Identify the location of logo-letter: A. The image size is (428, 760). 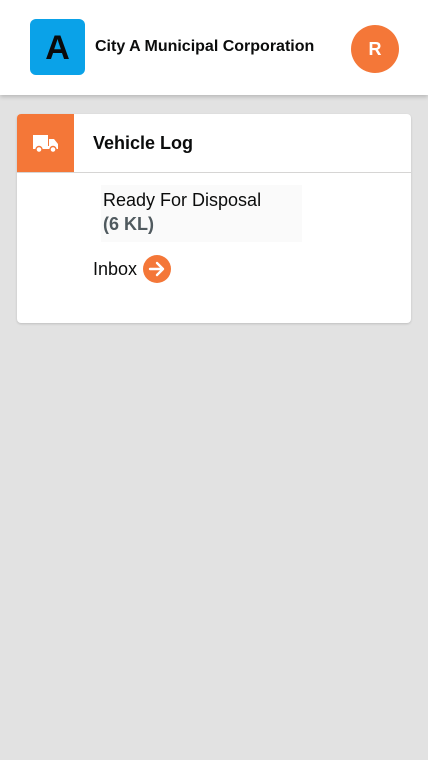
(57, 48).